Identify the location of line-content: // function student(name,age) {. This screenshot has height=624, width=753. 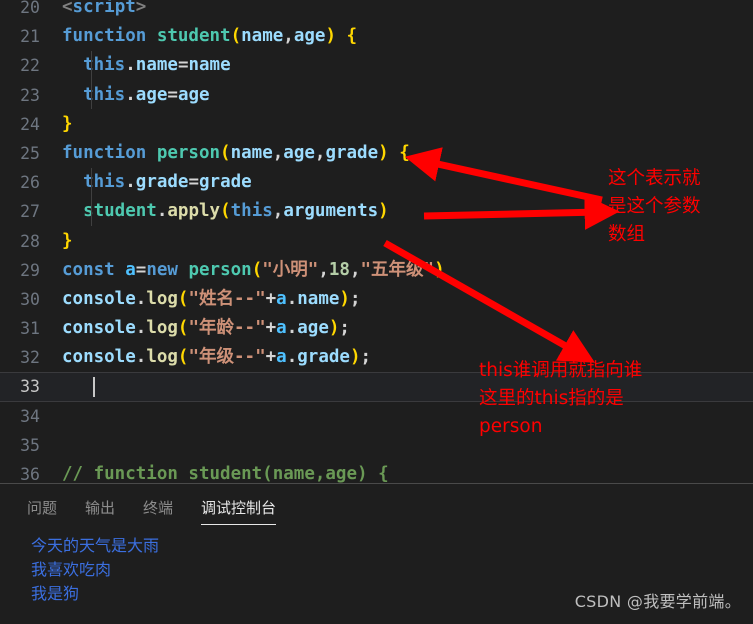
(225, 471).